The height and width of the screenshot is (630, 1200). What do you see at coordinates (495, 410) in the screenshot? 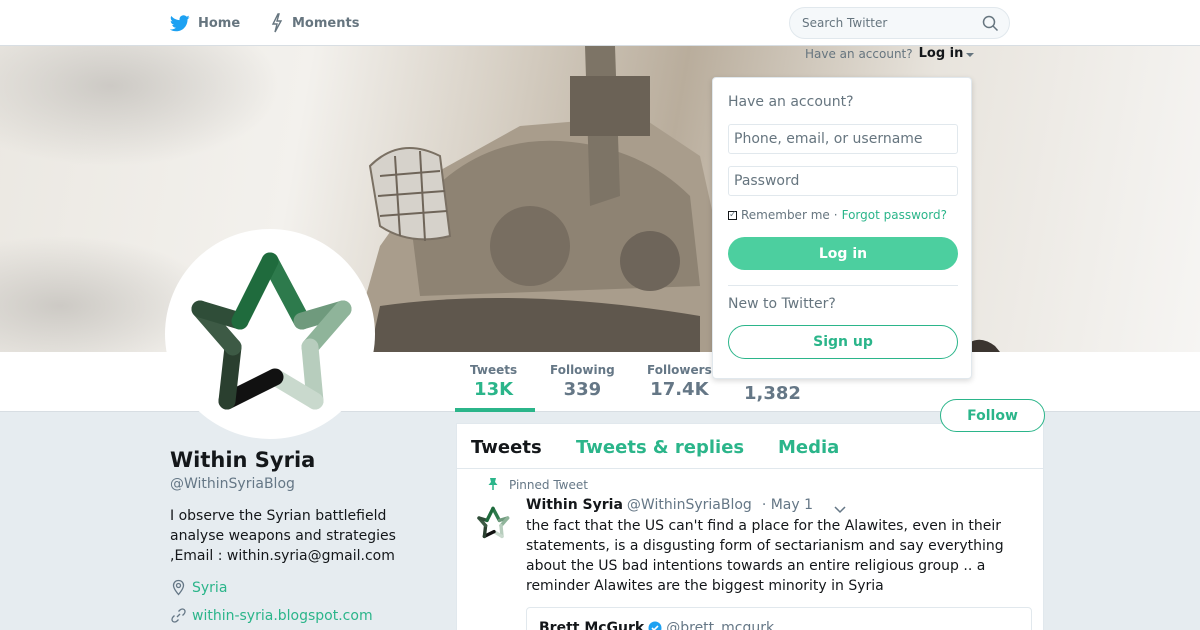
I see `active-stat-underline` at bounding box center [495, 410].